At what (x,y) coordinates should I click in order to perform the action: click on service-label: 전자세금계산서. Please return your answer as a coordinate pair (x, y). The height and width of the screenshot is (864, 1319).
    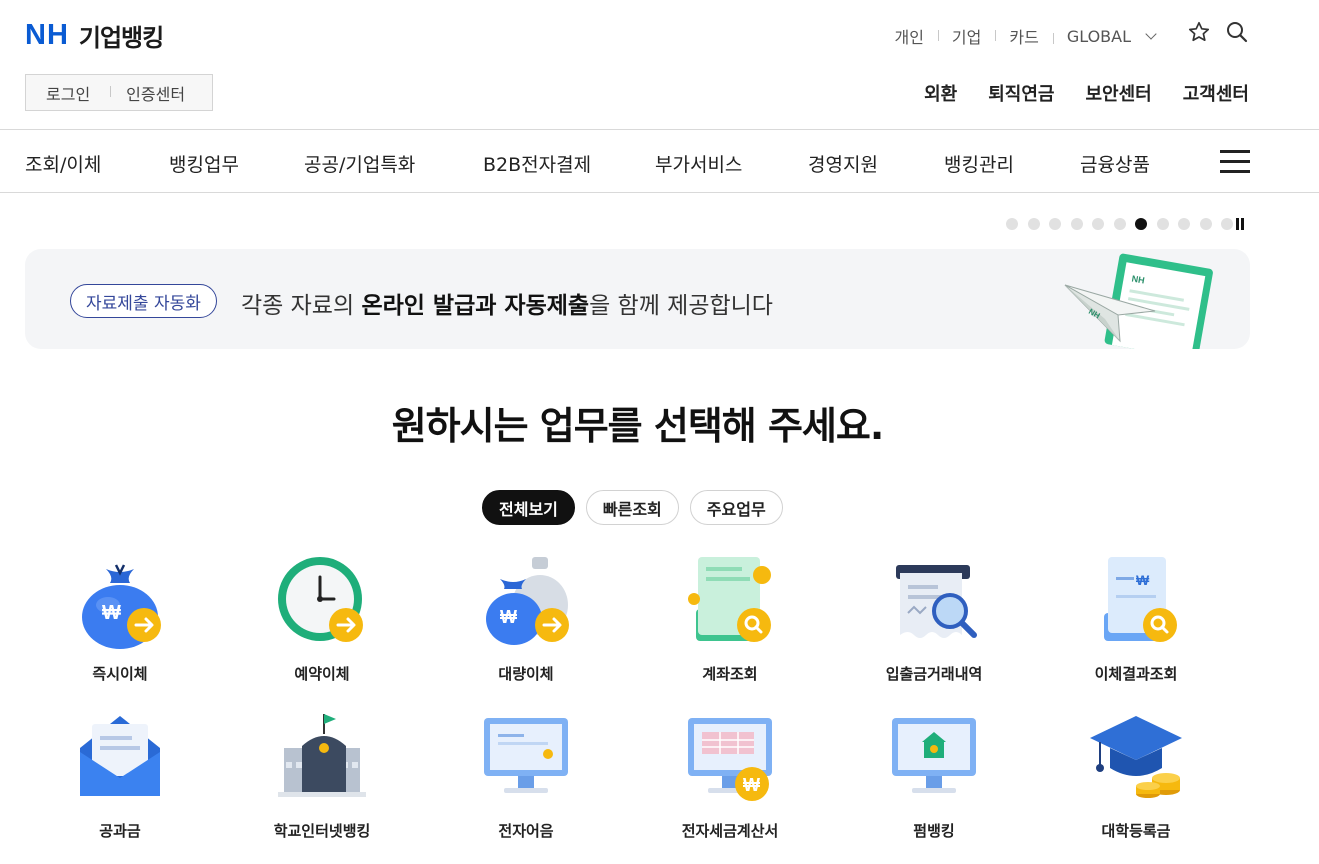
    Looking at the image, I should click on (730, 831).